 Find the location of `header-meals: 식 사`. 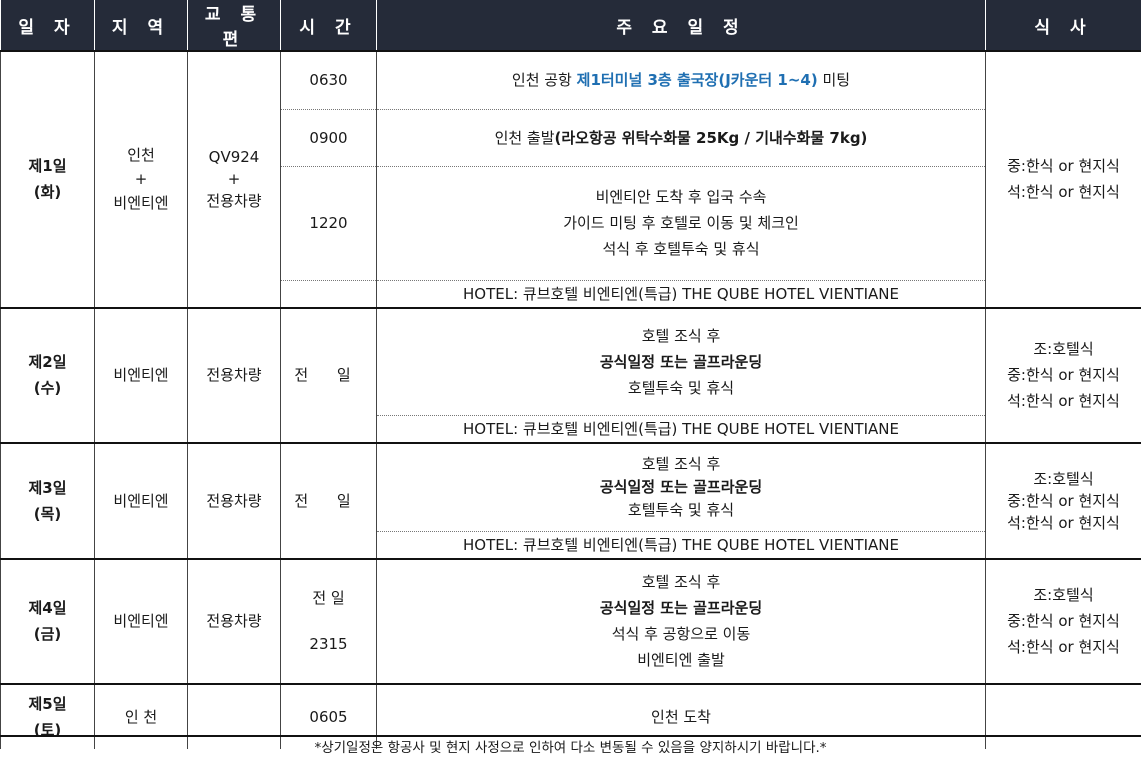

header-meals: 식 사 is located at coordinates (1063, 25).